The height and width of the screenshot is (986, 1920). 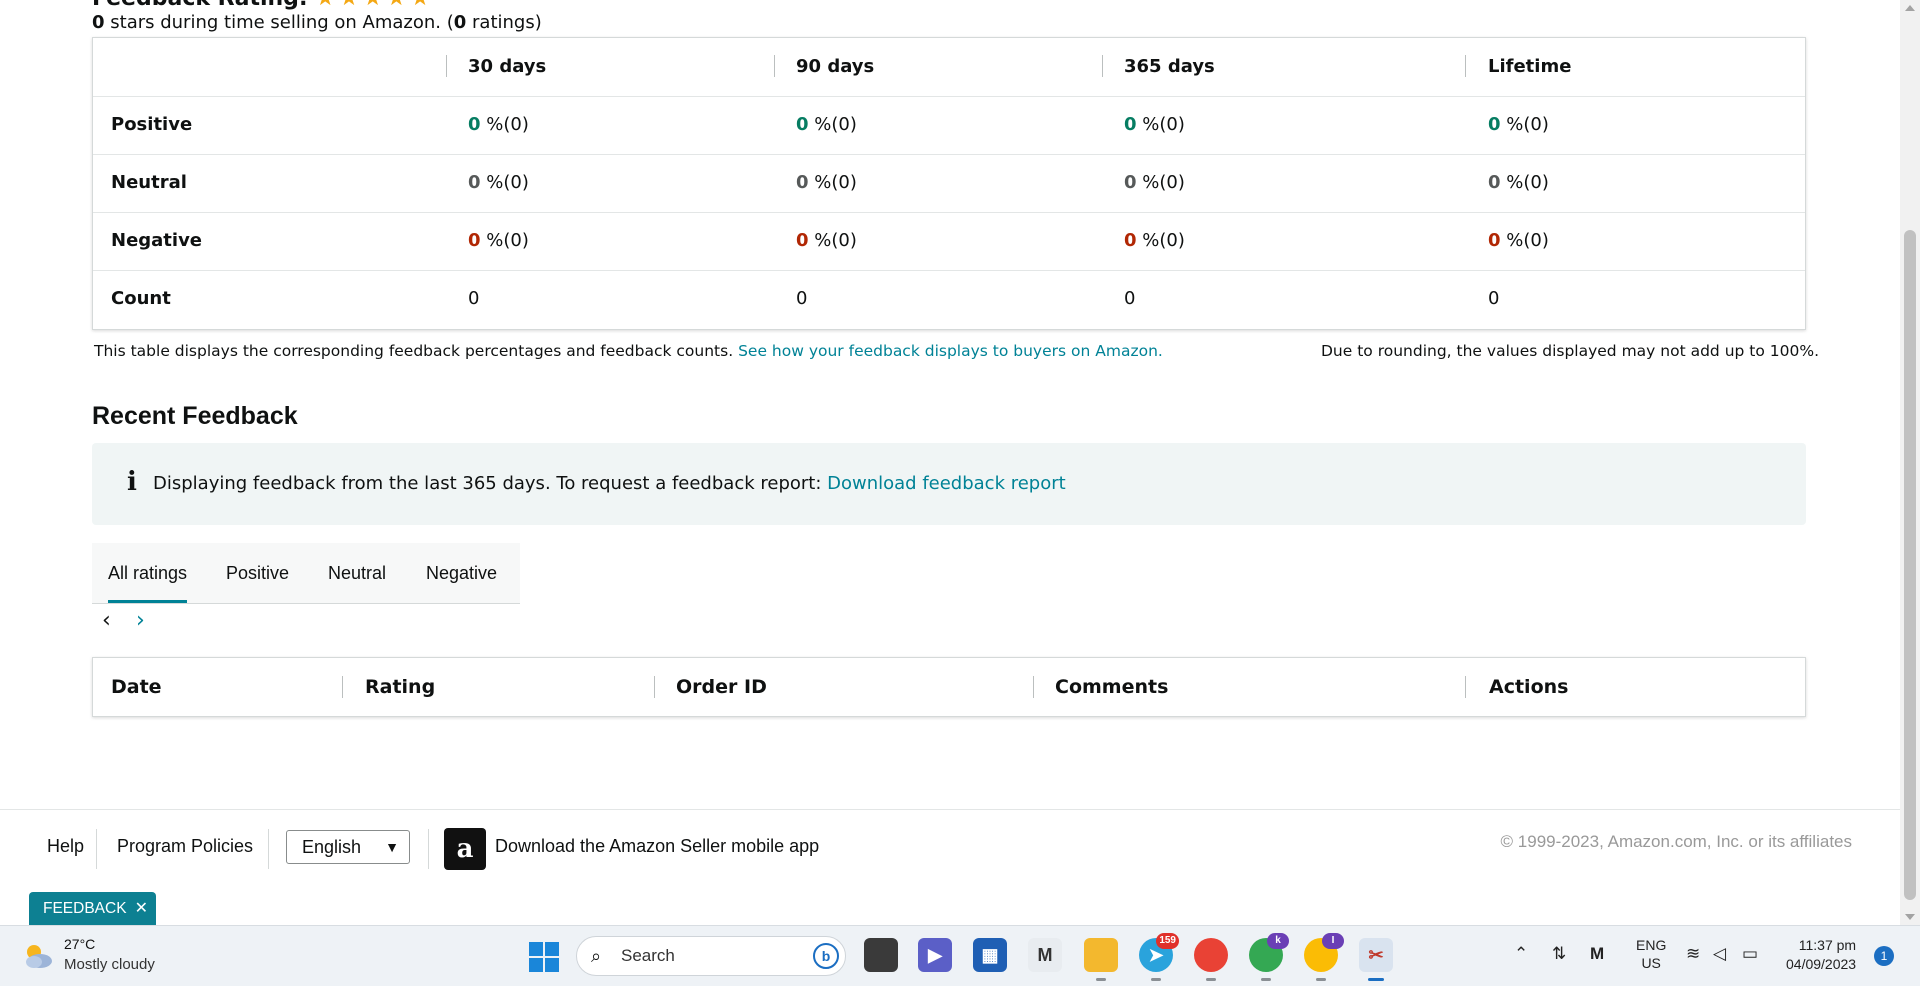 What do you see at coordinates (98, 22) in the screenshot?
I see `star-count: 0` at bounding box center [98, 22].